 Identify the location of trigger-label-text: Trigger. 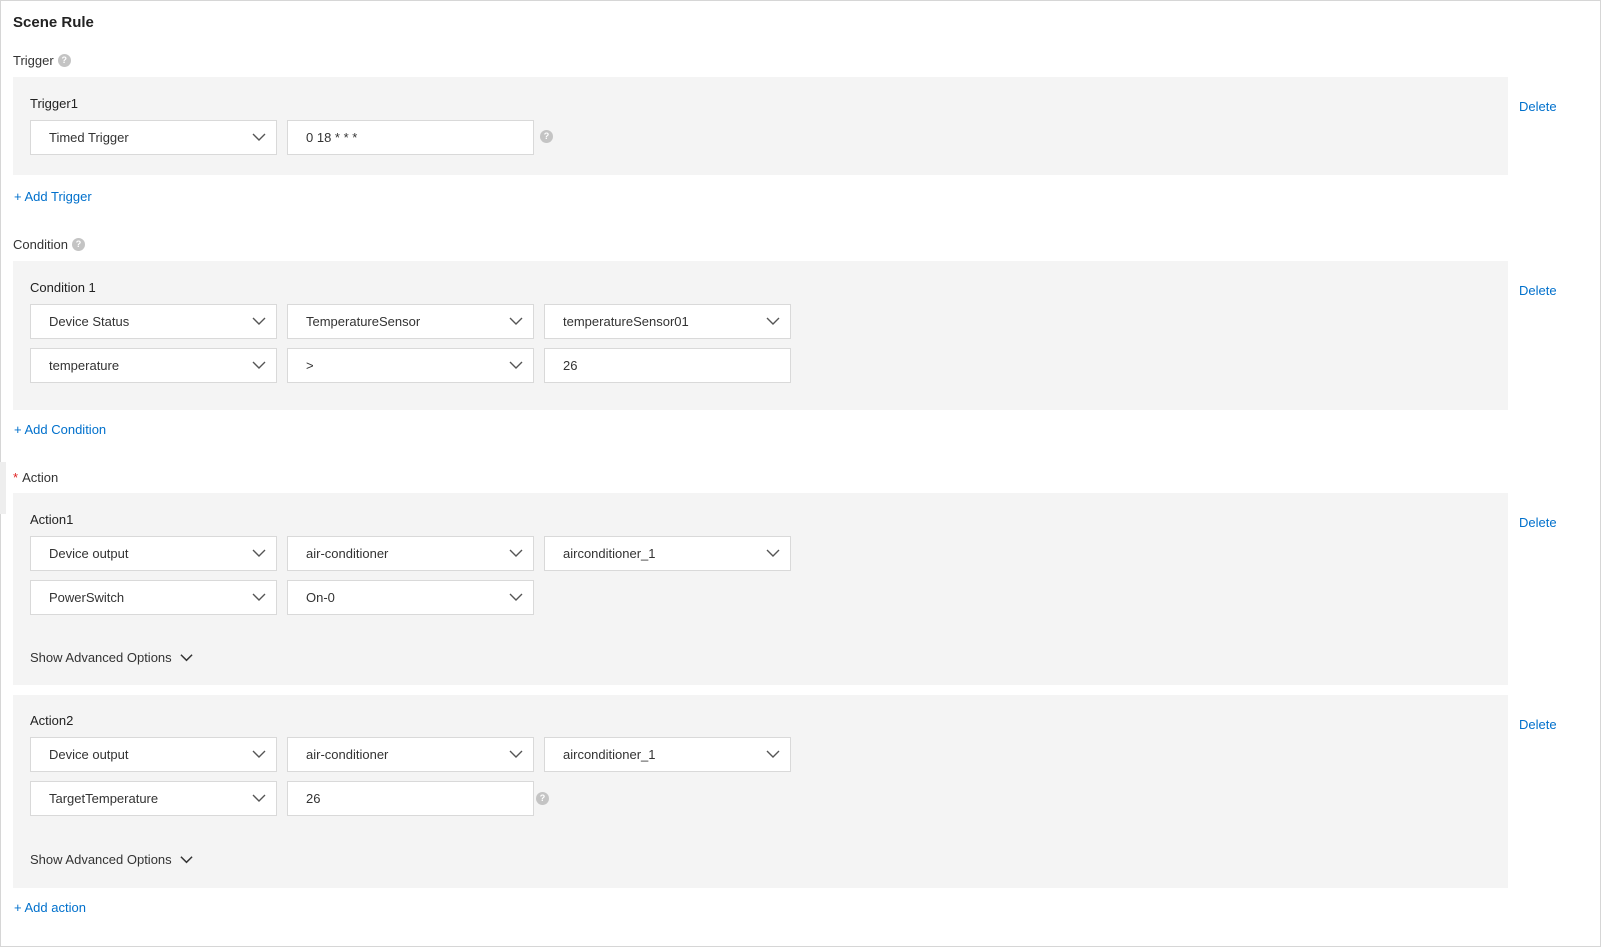
(33, 60).